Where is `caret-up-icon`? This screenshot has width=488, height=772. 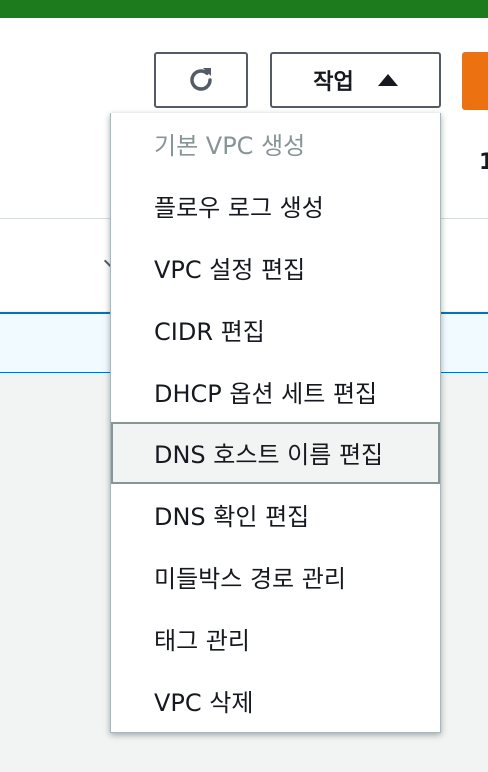
caret-up-icon is located at coordinates (387, 80).